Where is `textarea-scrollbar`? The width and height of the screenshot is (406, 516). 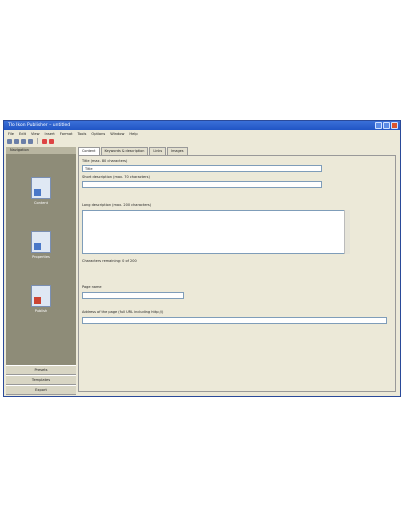 textarea-scrollbar is located at coordinates (347, 232).